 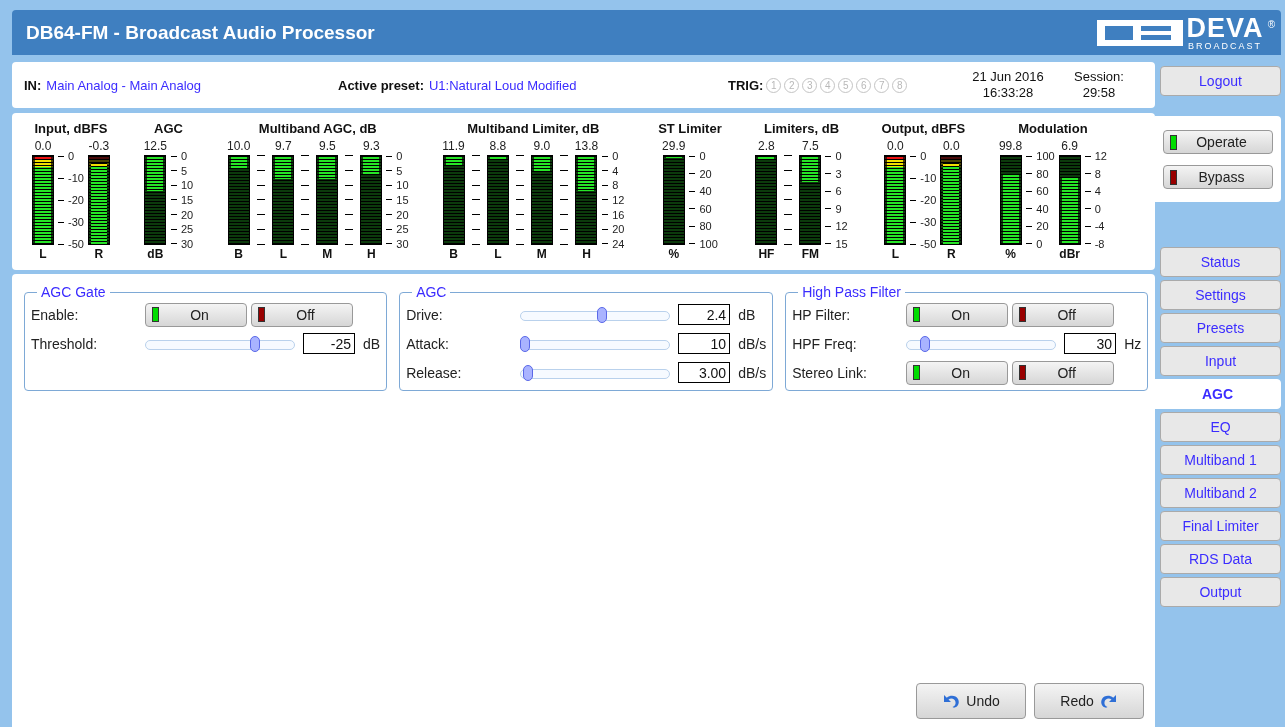 What do you see at coordinates (397, 243) in the screenshot?
I see `scale-label: 30` at bounding box center [397, 243].